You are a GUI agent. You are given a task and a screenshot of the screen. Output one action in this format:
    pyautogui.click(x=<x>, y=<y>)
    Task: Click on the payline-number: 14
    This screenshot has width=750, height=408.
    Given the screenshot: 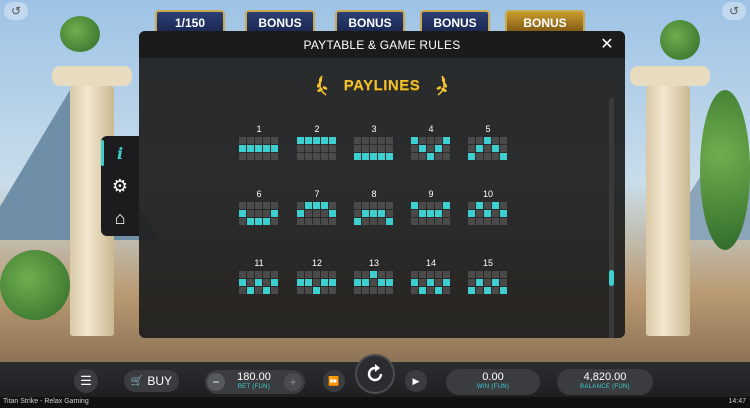 What is the action you would take?
    pyautogui.click(x=430, y=263)
    